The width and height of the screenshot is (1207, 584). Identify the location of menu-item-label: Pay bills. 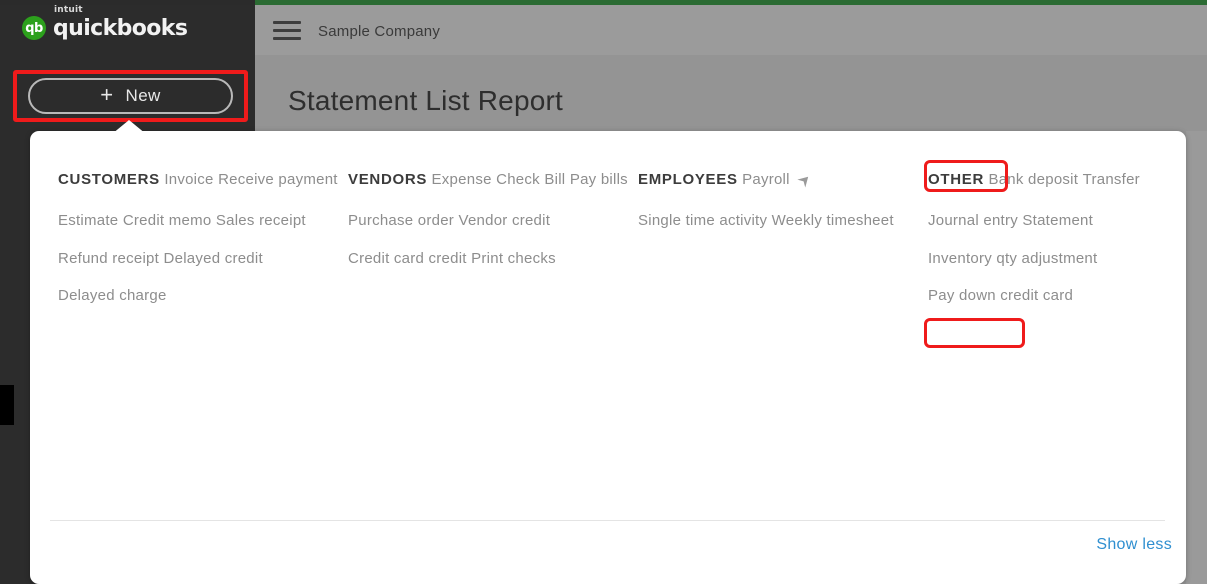
(598, 179).